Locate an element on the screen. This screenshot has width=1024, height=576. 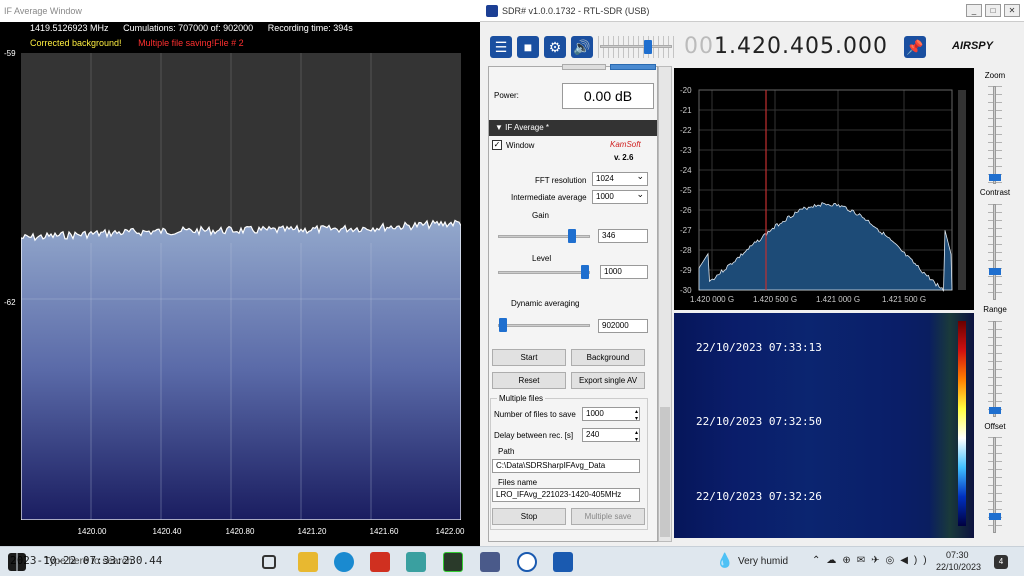
sdrsharp-app-icon is located at coordinates (492, 11).